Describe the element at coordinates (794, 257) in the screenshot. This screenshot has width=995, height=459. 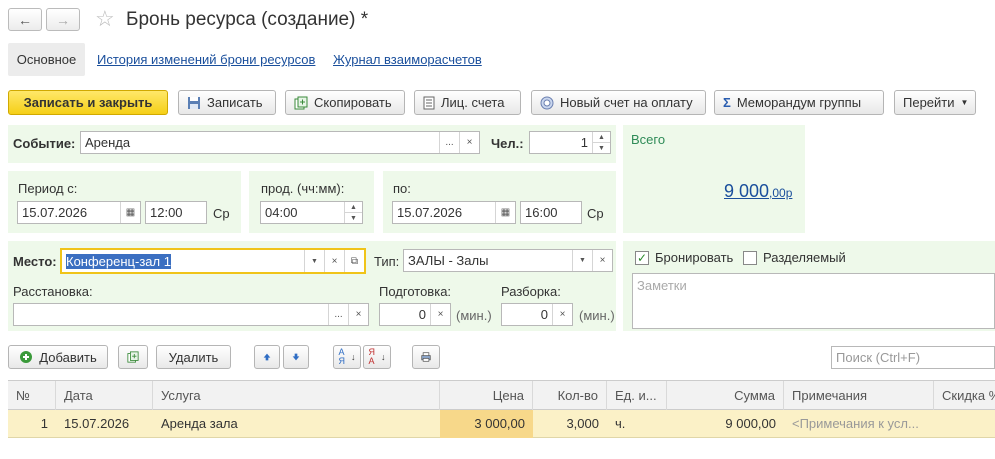
I see `shared-checkbox: Разделяемый` at that location.